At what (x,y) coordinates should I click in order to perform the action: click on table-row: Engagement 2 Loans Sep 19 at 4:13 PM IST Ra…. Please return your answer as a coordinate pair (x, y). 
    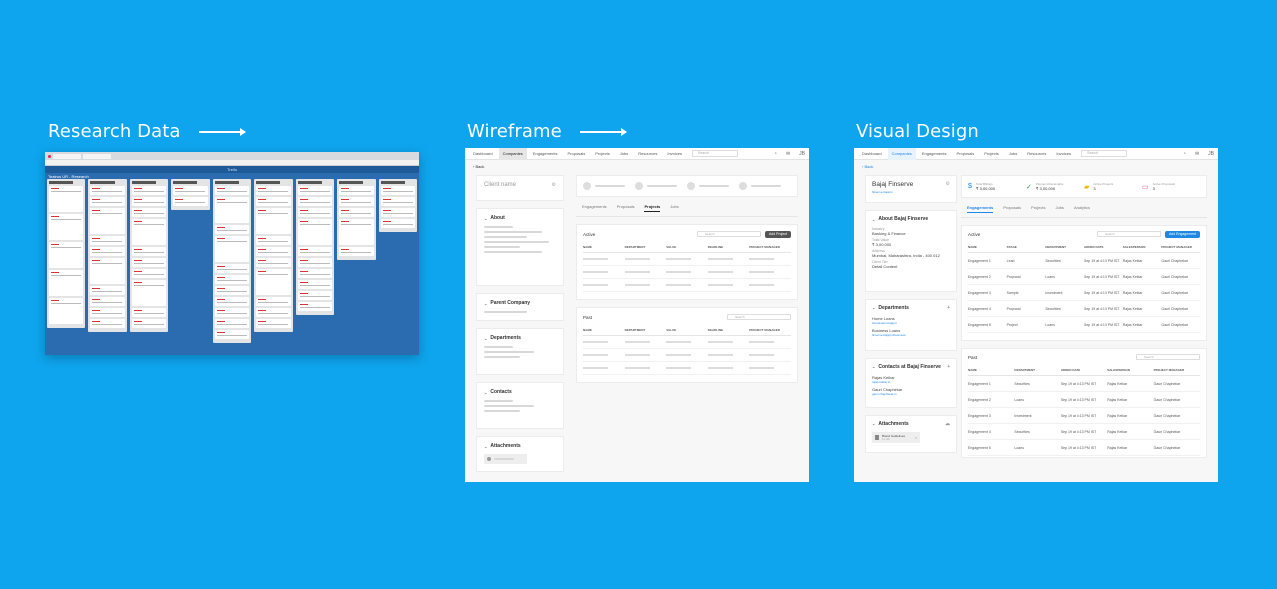
    Looking at the image, I should click on (1084, 400).